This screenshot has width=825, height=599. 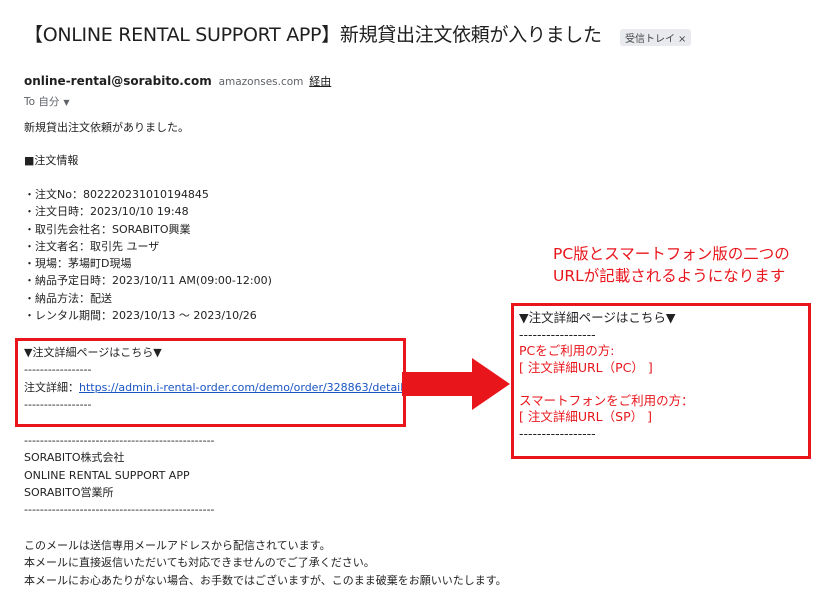 What do you see at coordinates (42, 102) in the screenshot?
I see `recipient-label: To 自分` at bounding box center [42, 102].